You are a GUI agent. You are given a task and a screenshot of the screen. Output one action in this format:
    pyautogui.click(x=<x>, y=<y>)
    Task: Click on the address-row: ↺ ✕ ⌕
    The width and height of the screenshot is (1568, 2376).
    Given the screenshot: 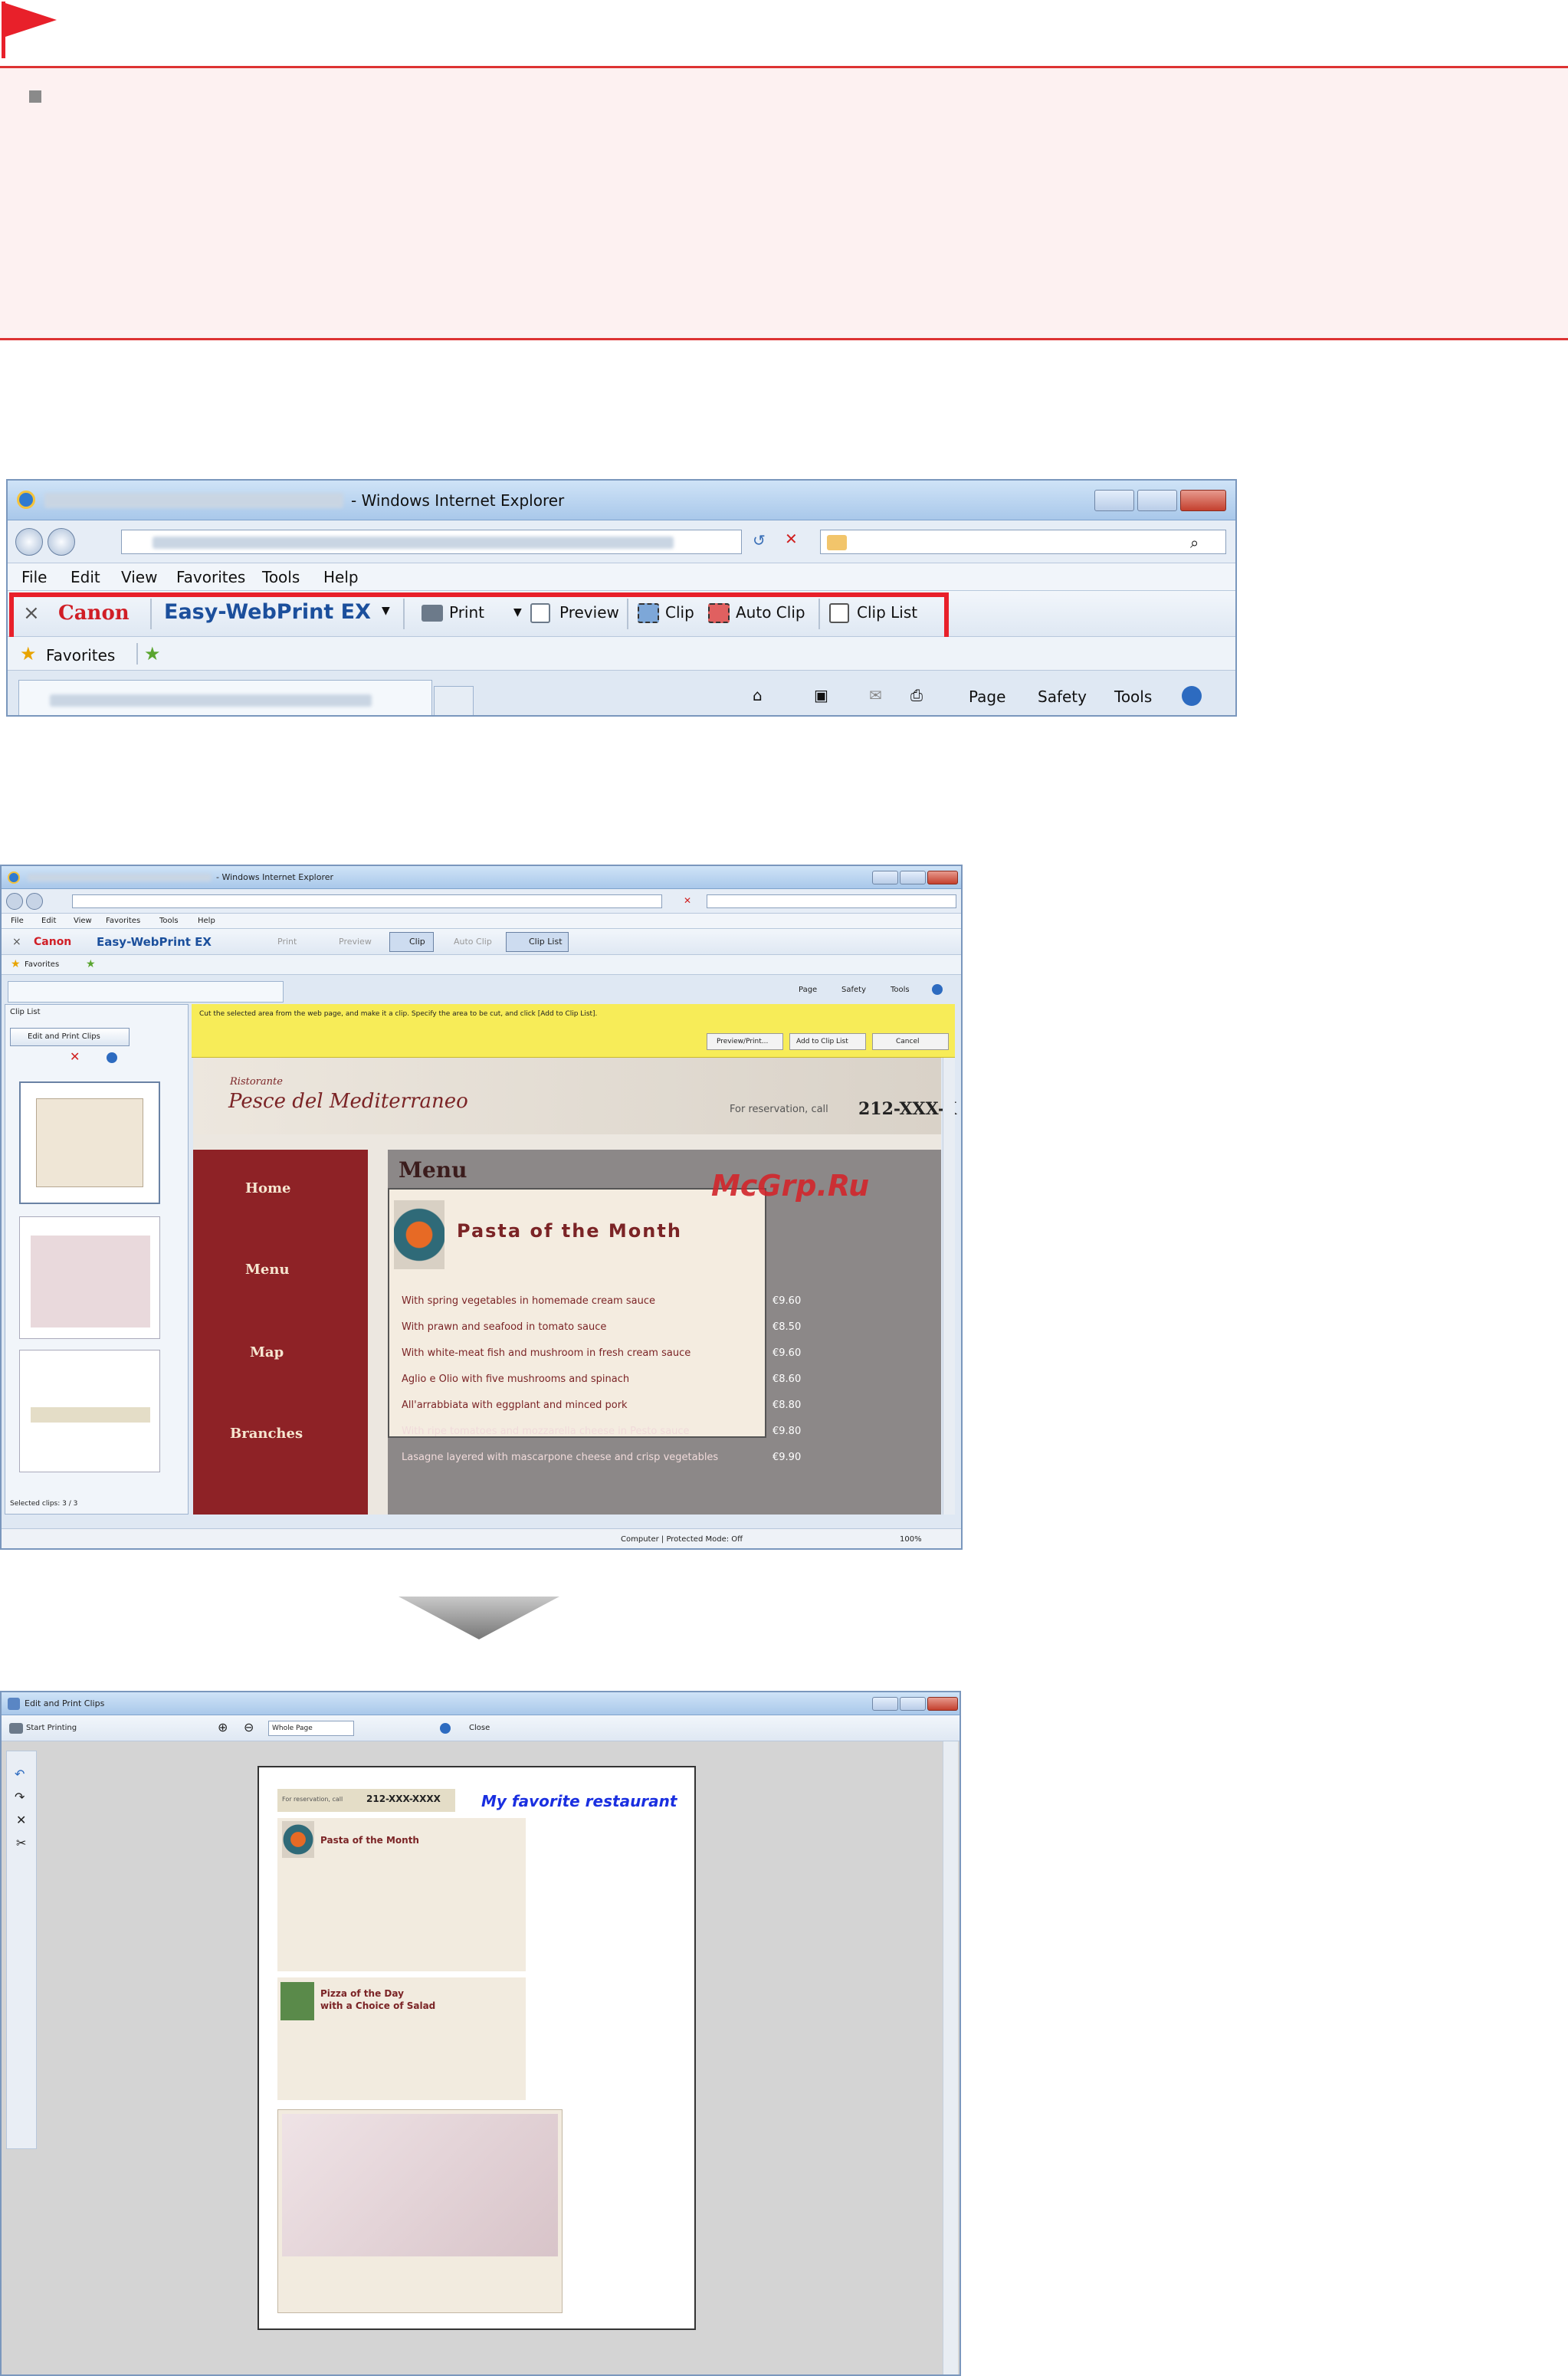 What is the action you would take?
    pyautogui.click(x=621, y=541)
    